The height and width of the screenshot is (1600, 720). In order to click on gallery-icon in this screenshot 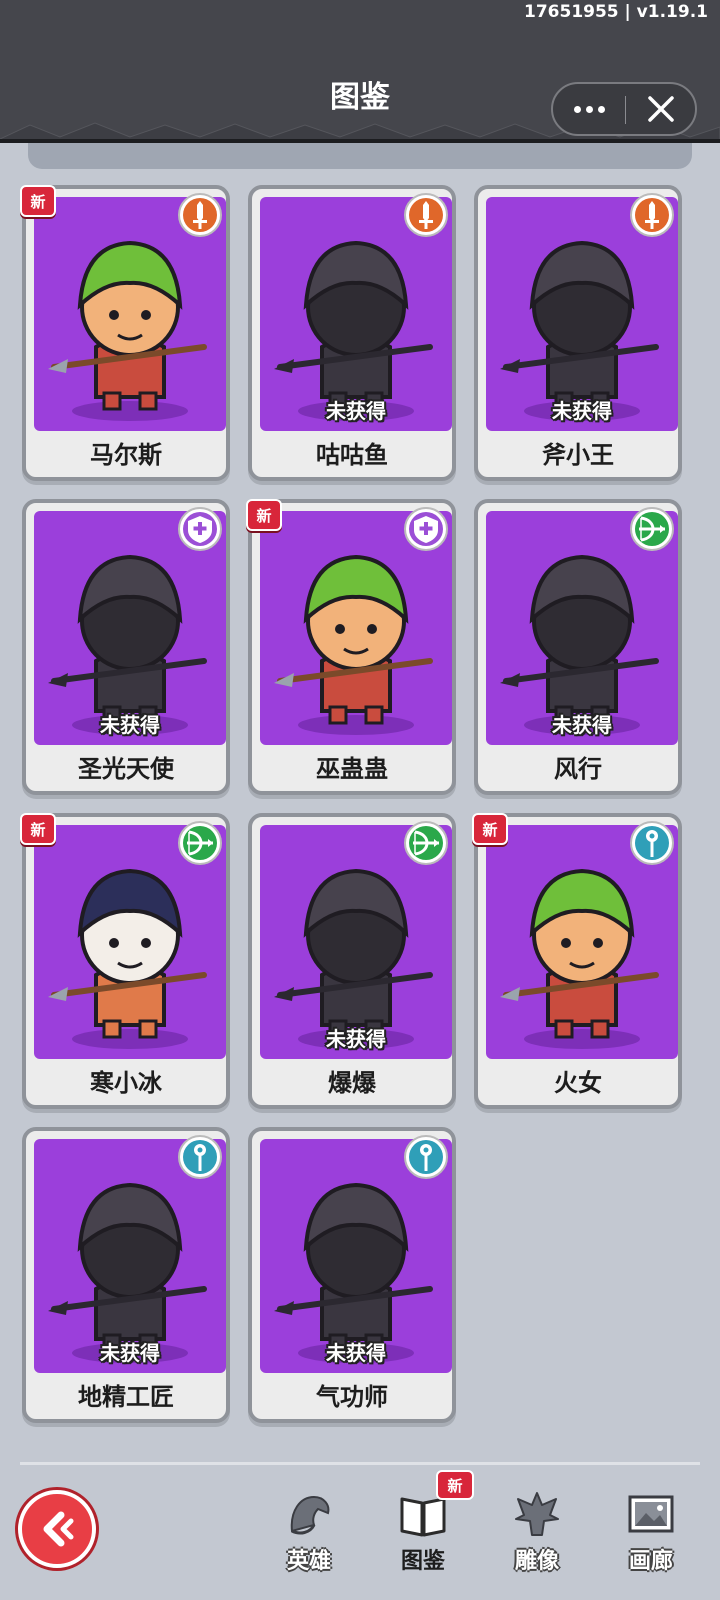, I will do `click(651, 1514)`.